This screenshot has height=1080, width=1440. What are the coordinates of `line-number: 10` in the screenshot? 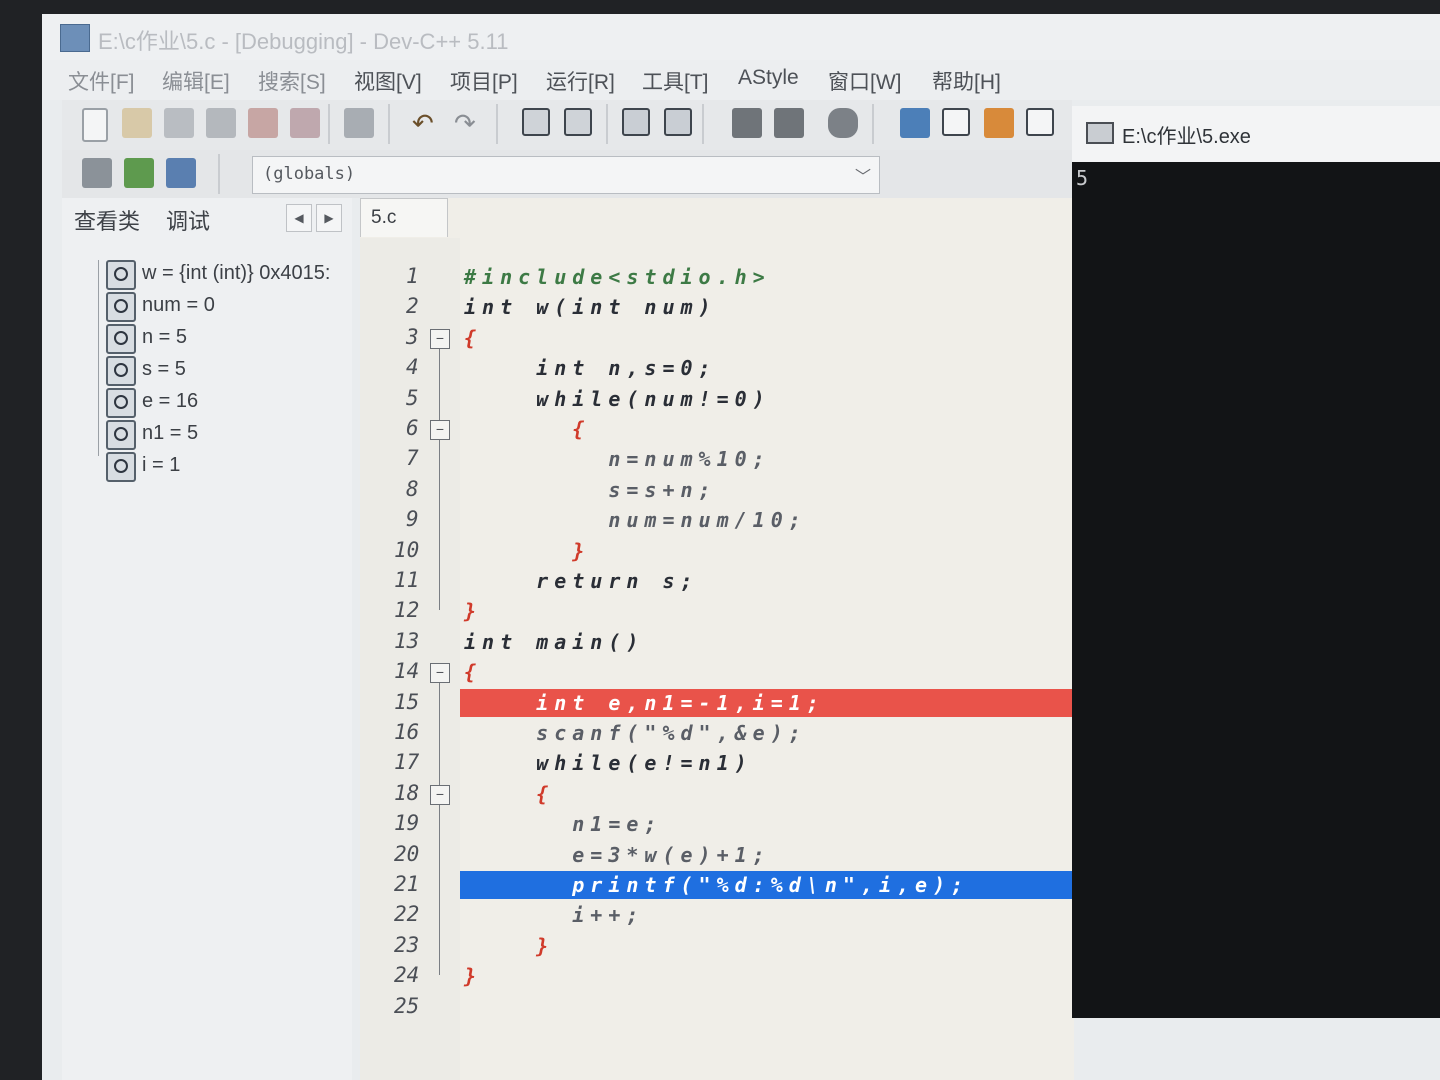 It's located at (406, 550).